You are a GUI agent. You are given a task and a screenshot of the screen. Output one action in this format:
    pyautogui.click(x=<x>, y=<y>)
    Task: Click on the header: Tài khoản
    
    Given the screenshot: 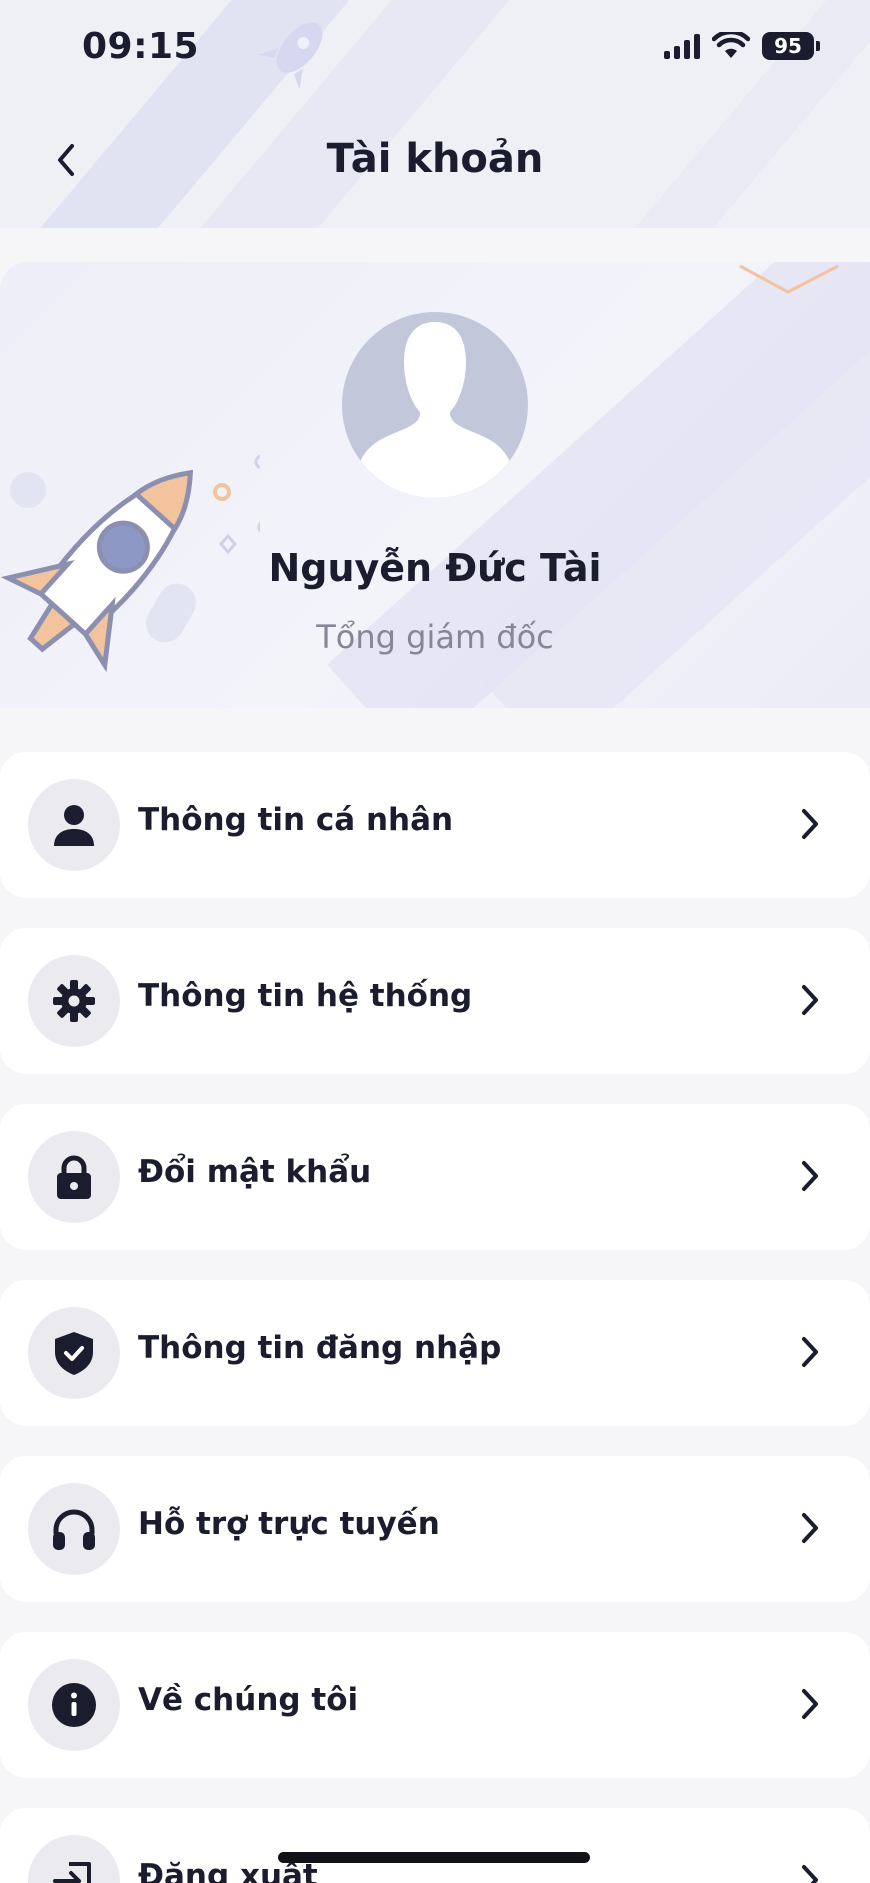 What is the action you would take?
    pyautogui.click(x=435, y=160)
    